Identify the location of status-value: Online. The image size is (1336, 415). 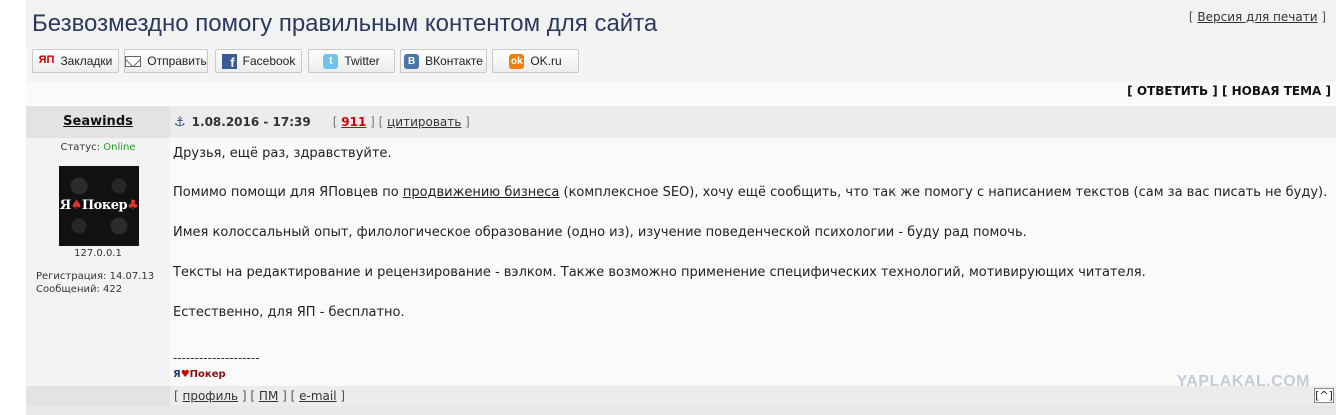
(119, 147).